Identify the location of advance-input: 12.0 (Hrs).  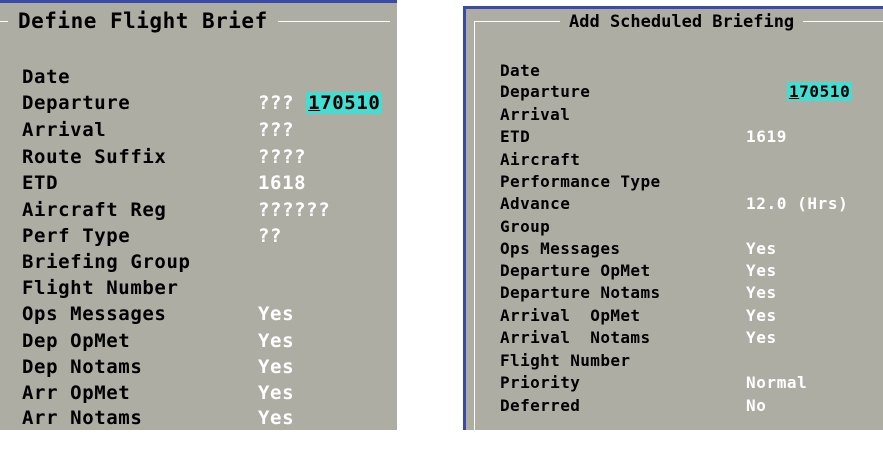
(797, 203).